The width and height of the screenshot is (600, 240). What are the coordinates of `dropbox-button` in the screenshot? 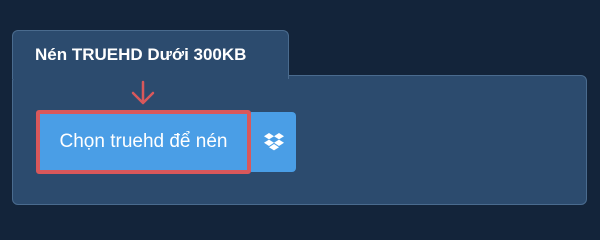 It's located at (273, 142).